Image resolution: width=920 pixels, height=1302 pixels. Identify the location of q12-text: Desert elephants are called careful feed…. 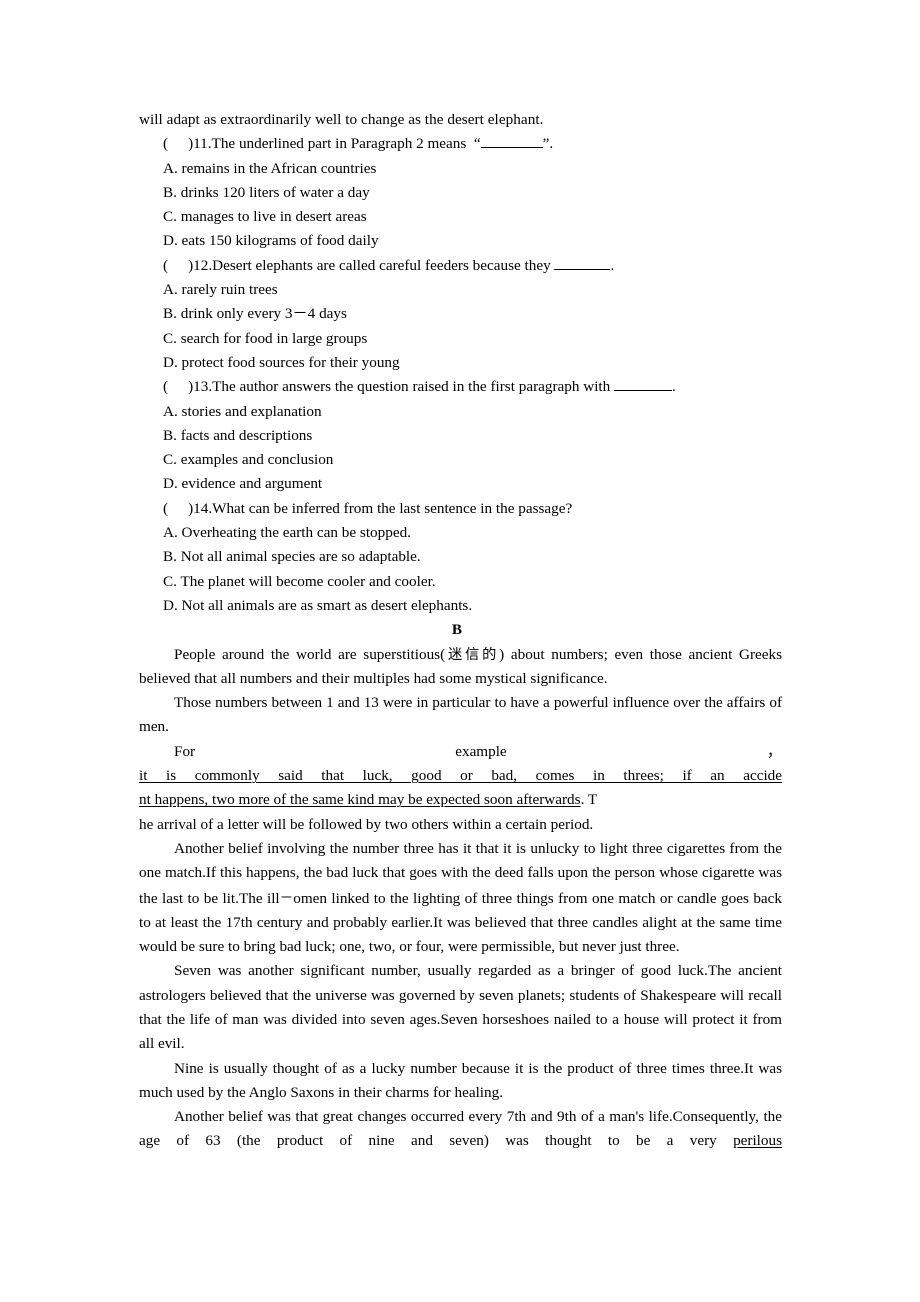
(381, 265).